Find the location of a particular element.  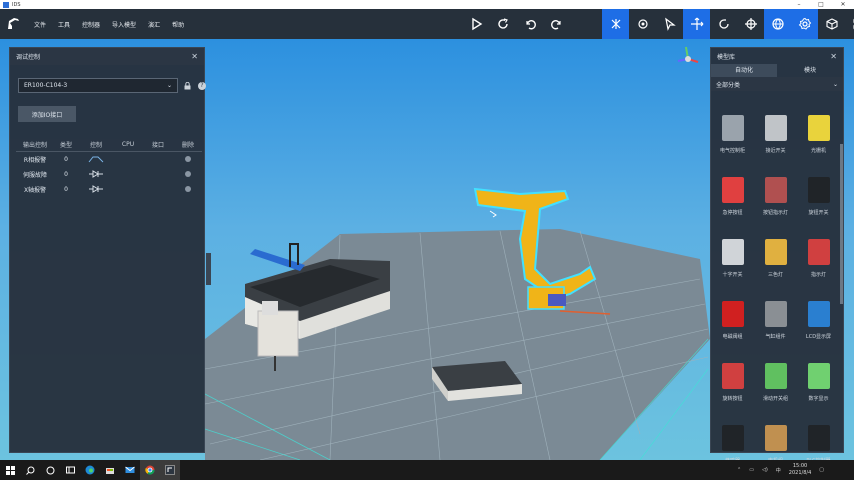

model-item: 电磁阀组 is located at coordinates (732, 313).